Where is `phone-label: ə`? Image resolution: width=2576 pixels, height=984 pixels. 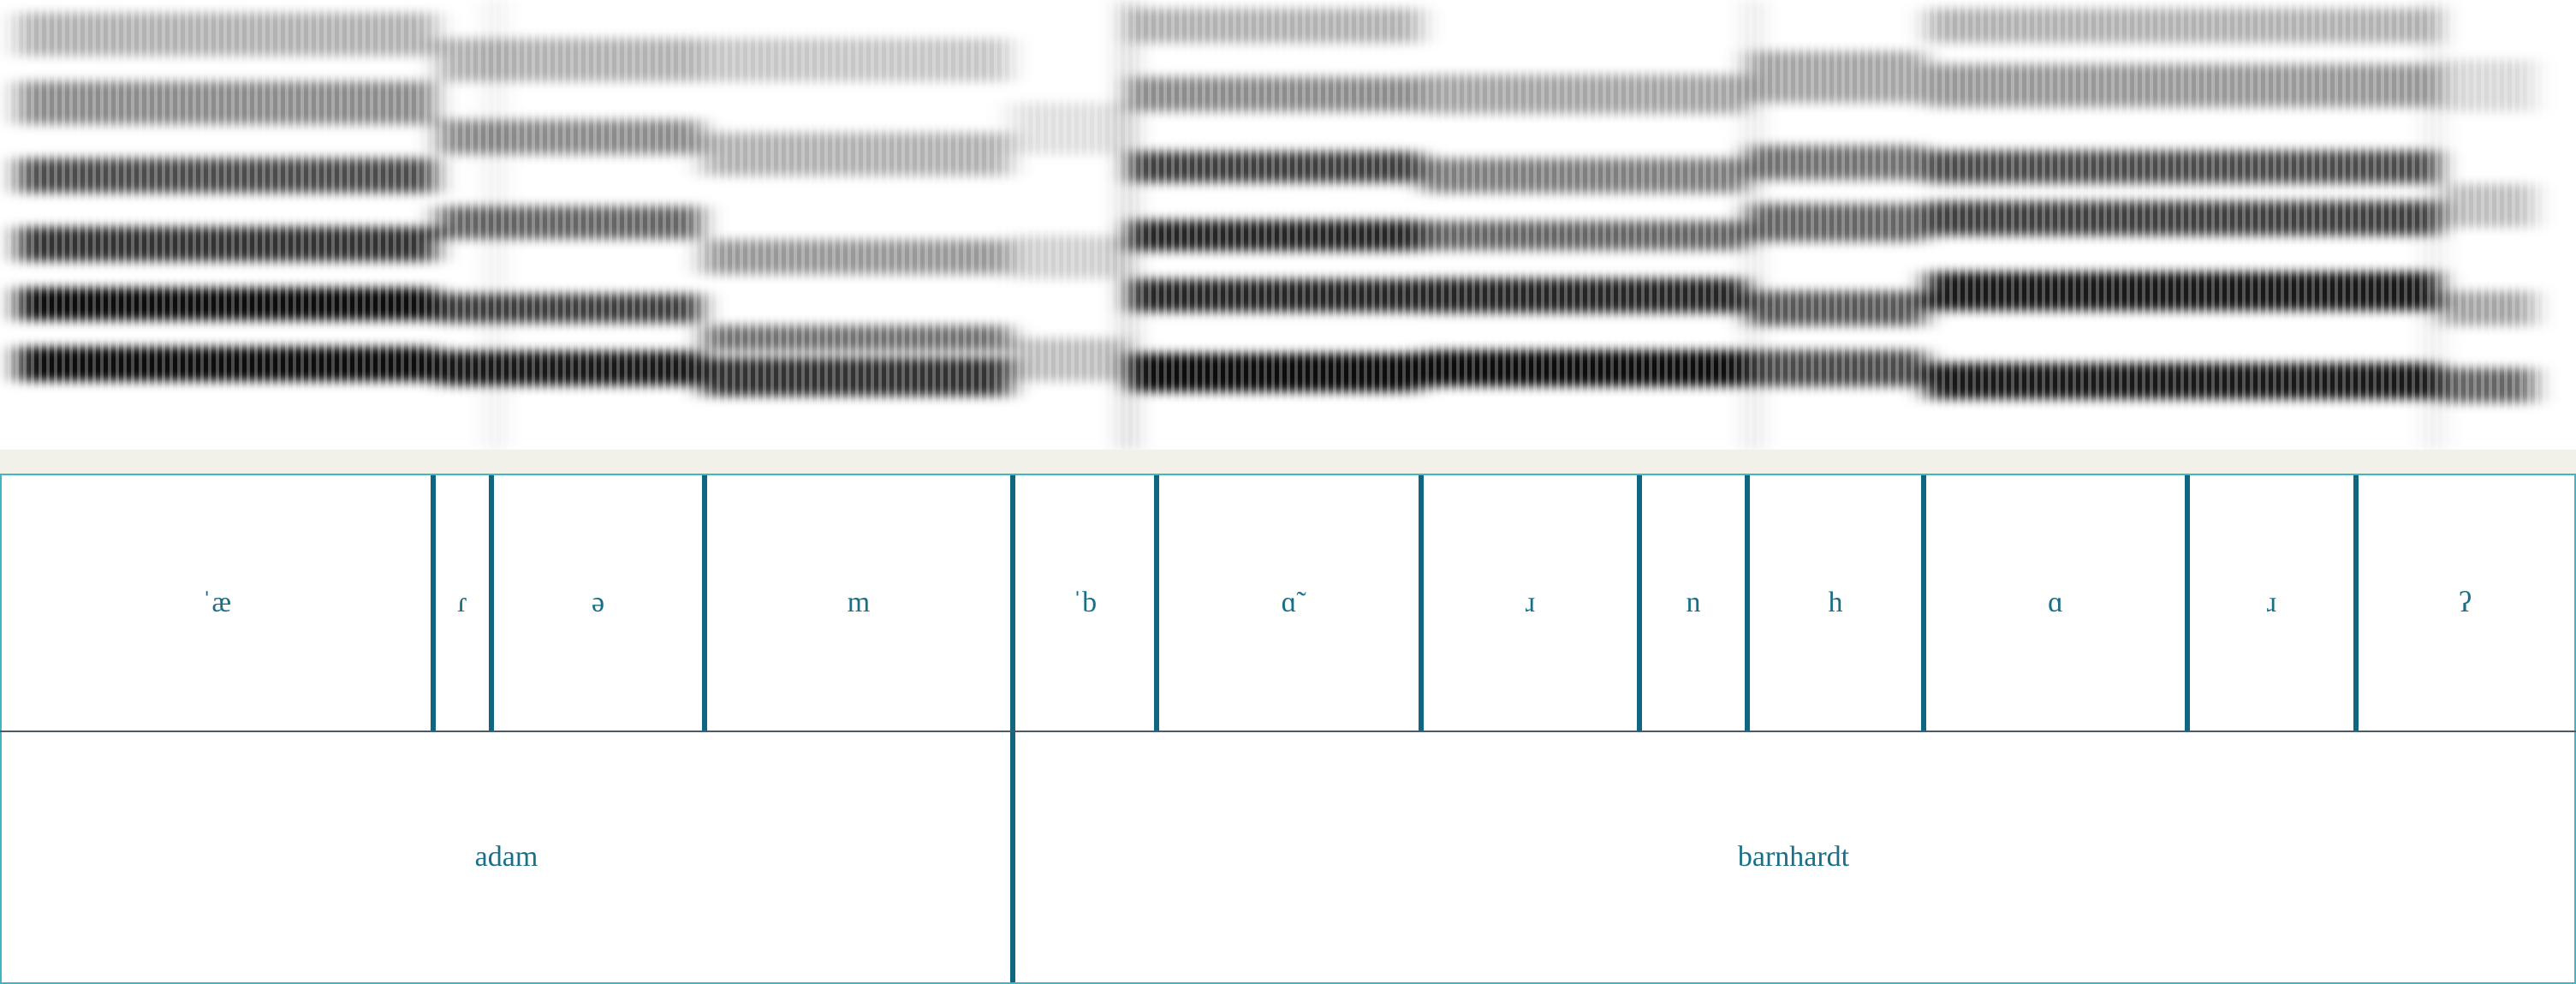 phone-label: ə is located at coordinates (598, 602).